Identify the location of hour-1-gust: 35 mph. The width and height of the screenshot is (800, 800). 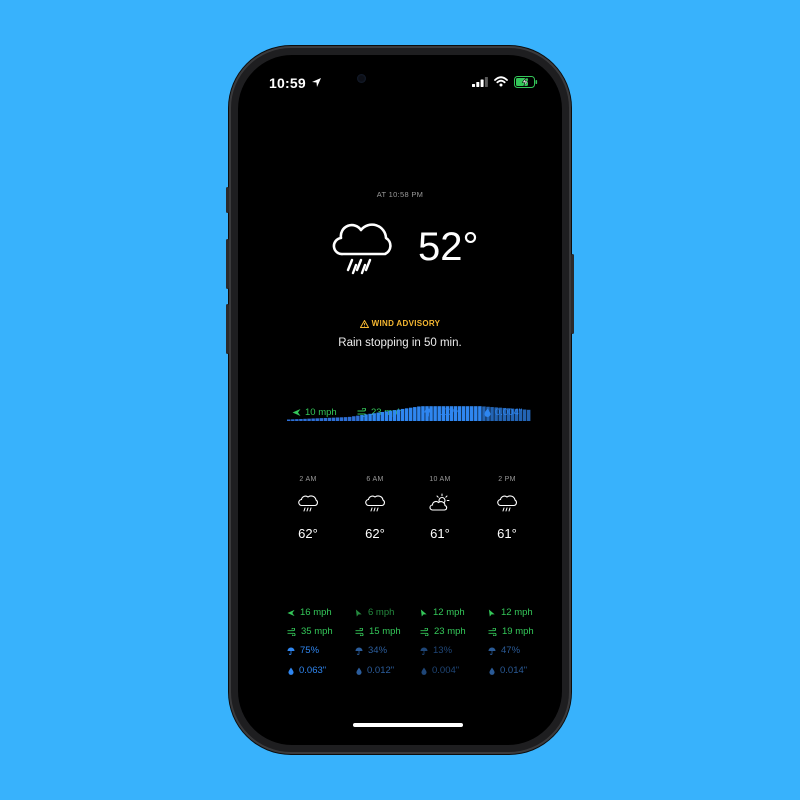
(310, 631).